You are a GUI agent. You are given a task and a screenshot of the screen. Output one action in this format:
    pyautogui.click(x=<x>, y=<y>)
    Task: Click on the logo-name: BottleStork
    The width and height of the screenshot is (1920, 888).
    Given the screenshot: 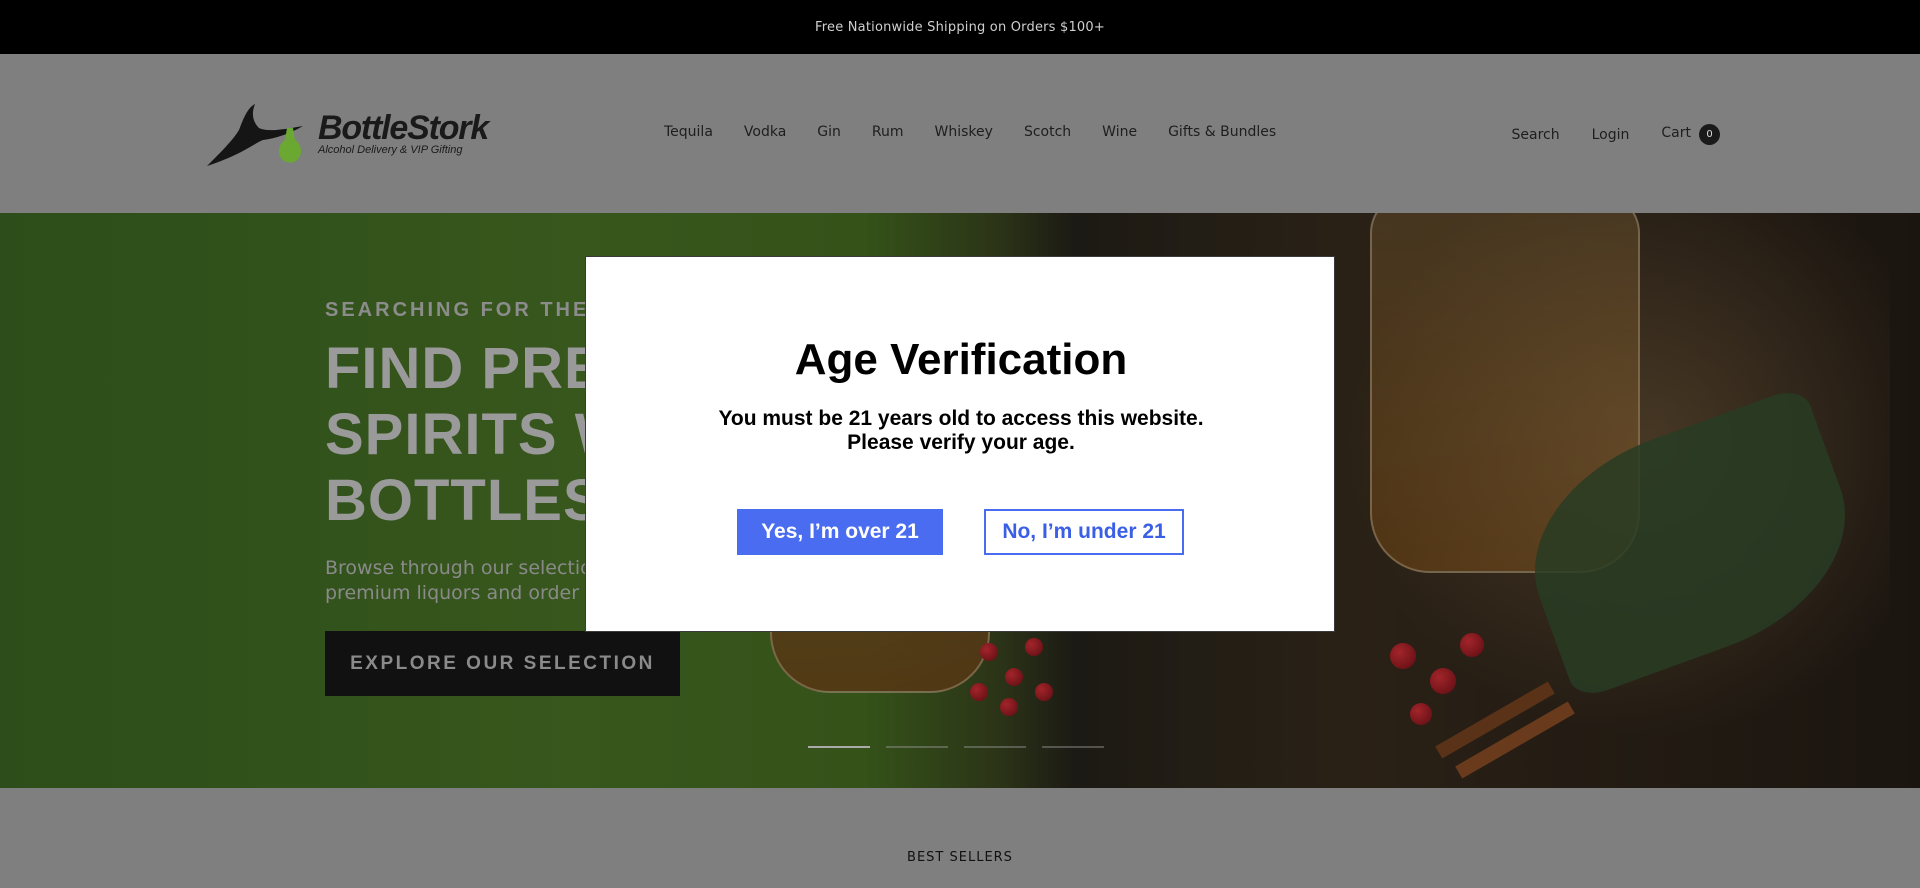 What is the action you would take?
    pyautogui.click(x=403, y=128)
    